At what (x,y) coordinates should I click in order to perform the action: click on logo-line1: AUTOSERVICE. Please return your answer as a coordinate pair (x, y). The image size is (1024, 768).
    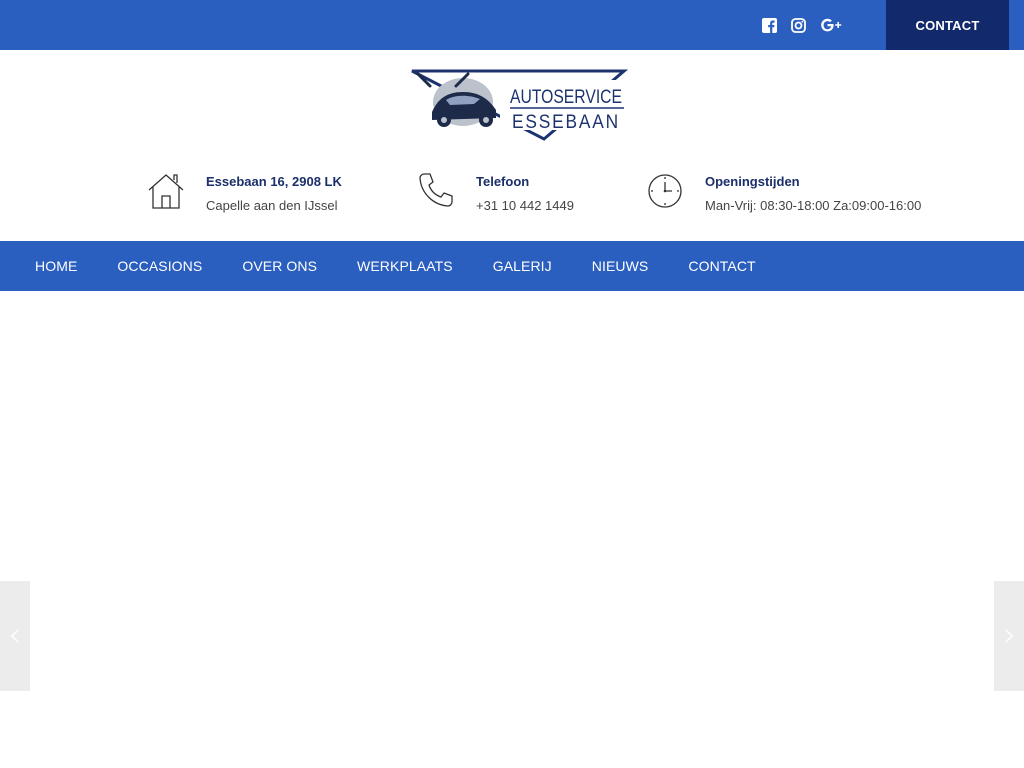
    Looking at the image, I should click on (566, 97).